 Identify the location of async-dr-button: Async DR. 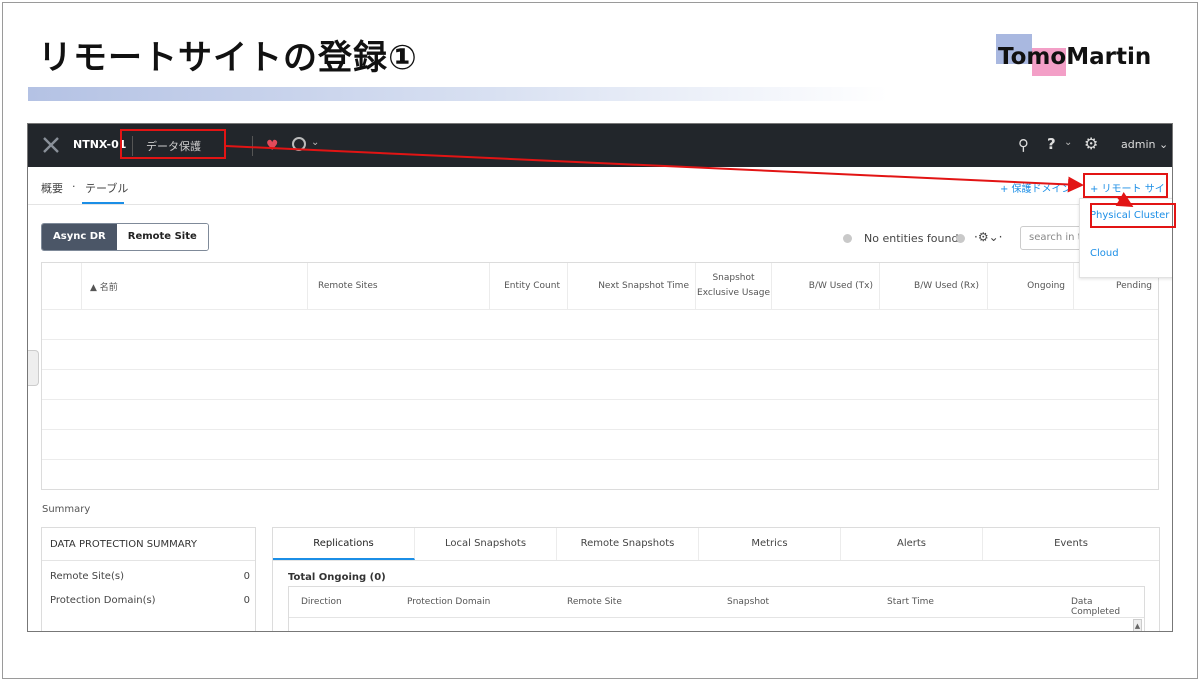
(79, 237).